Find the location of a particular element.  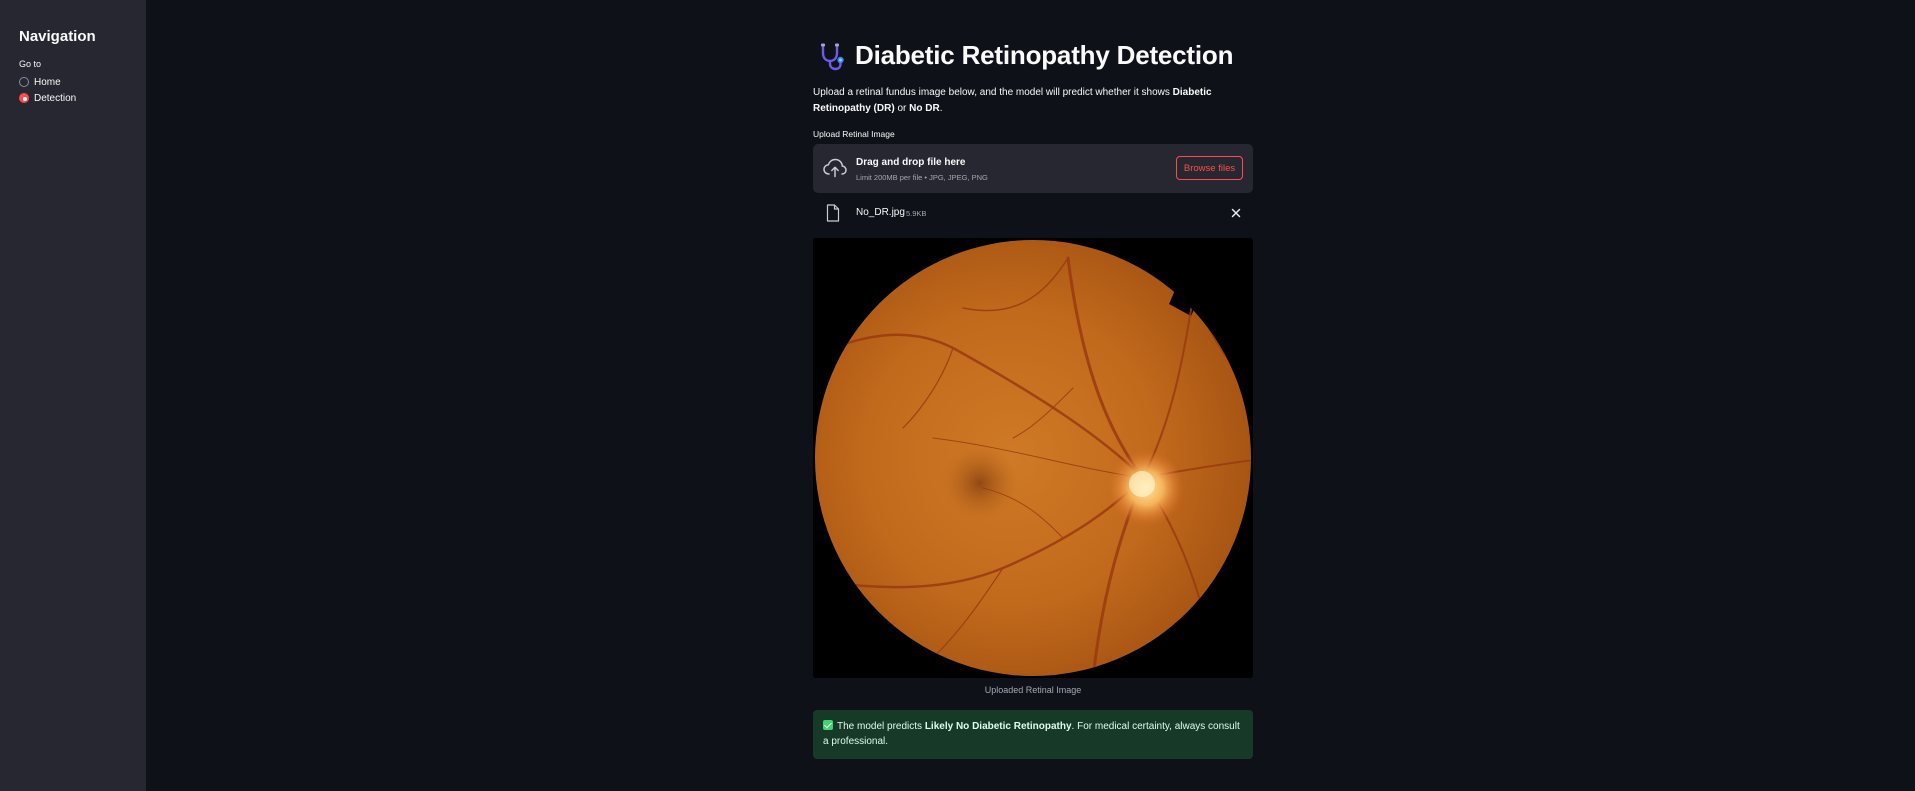

radio-option-detection: Detection is located at coordinates (82, 98).